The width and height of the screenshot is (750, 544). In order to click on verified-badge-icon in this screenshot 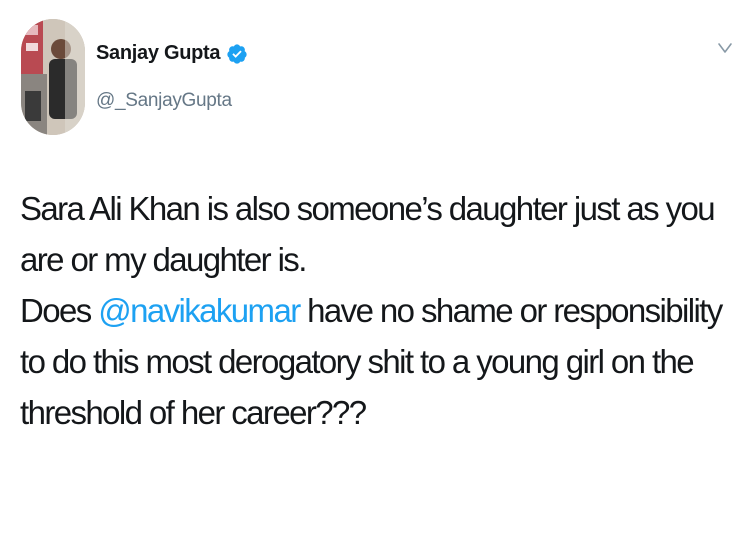, I will do `click(237, 54)`.